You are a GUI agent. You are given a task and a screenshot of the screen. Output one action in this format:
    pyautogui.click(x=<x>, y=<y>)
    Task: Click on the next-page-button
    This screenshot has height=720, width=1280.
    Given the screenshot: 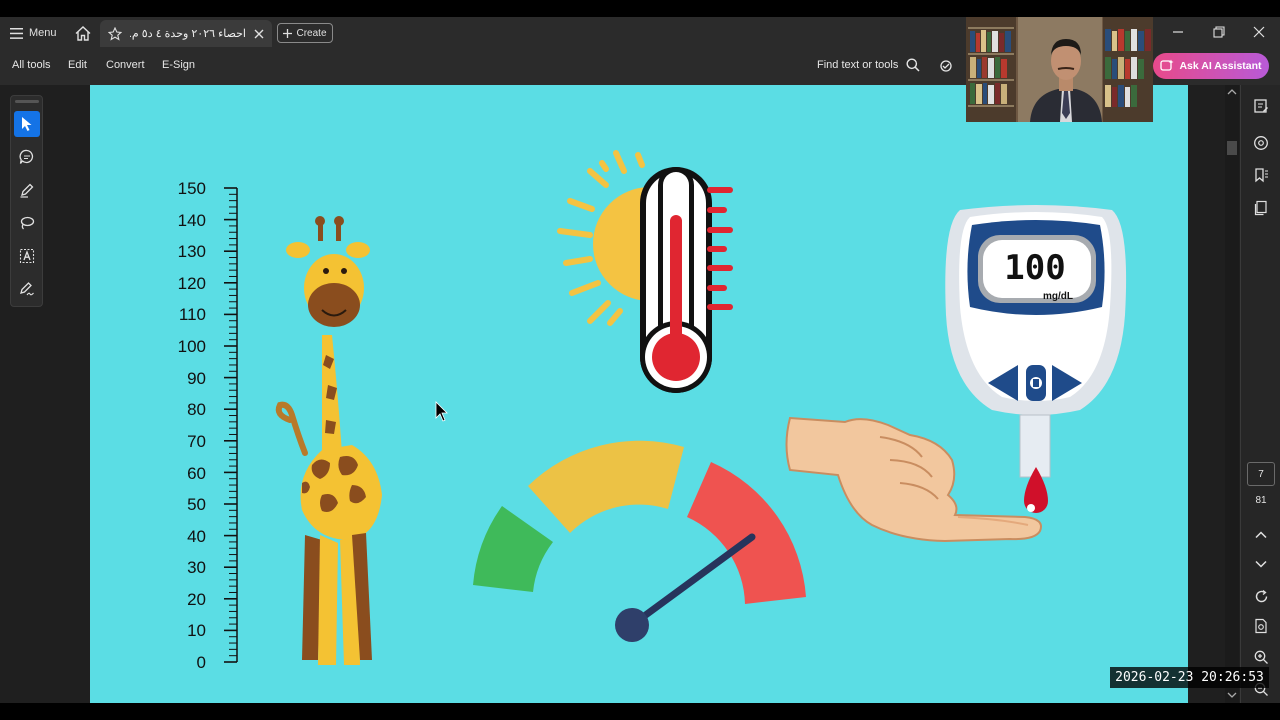 What is the action you would take?
    pyautogui.click(x=1261, y=564)
    